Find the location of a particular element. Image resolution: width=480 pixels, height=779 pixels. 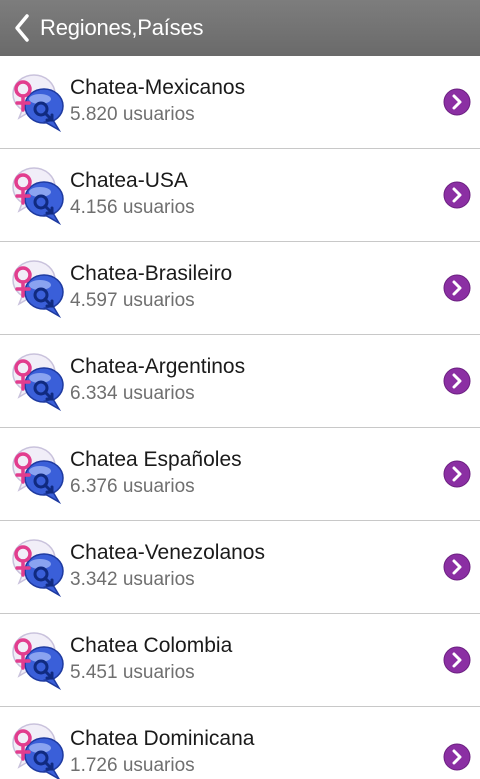

chevron-left-icon is located at coordinates (22, 28).